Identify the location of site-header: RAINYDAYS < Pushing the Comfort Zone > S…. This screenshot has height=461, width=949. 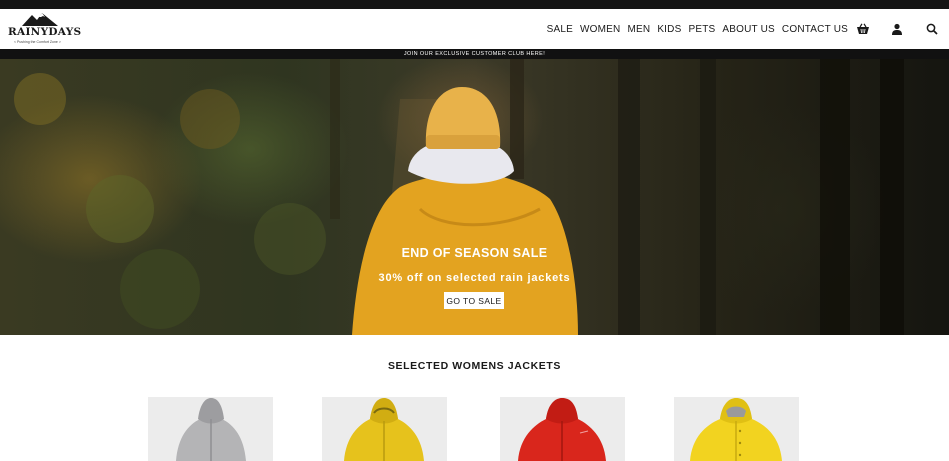
(474, 29).